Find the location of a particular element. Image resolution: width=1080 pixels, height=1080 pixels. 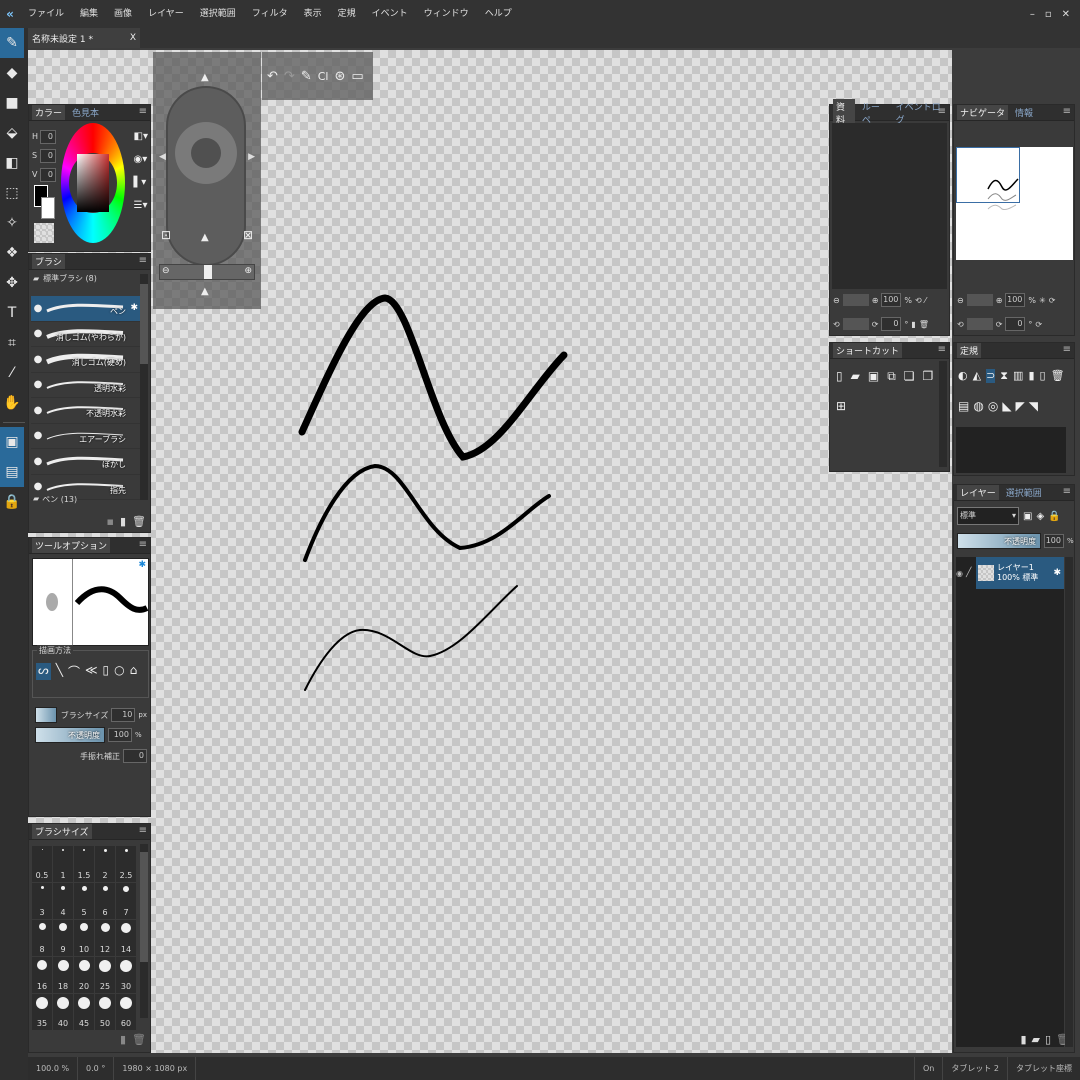

resources-rotation-input: 0 is located at coordinates (891, 324).